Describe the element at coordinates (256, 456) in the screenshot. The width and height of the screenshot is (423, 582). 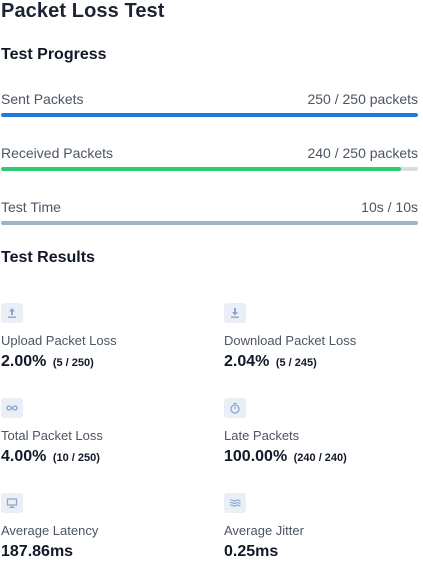
I see `metric-value-main: 100.00%` at that location.